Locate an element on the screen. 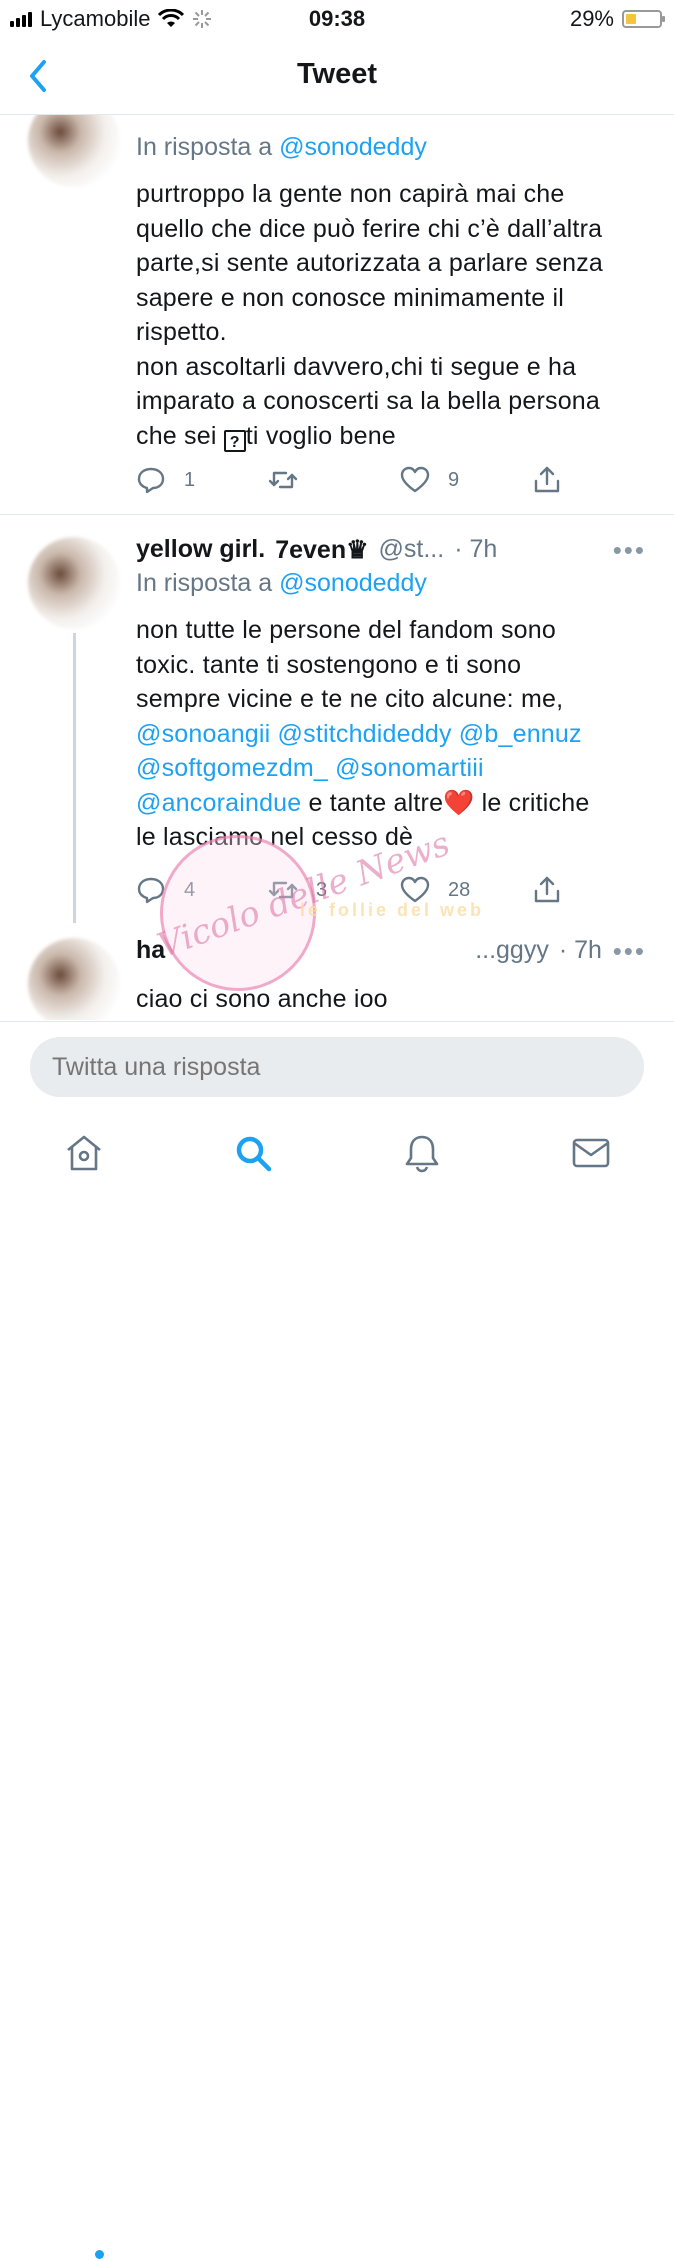 This screenshot has height=2259, width=674. tweet-header: yellow girl. 7even♛ @st... · 7h is located at coordinates (396, 550).